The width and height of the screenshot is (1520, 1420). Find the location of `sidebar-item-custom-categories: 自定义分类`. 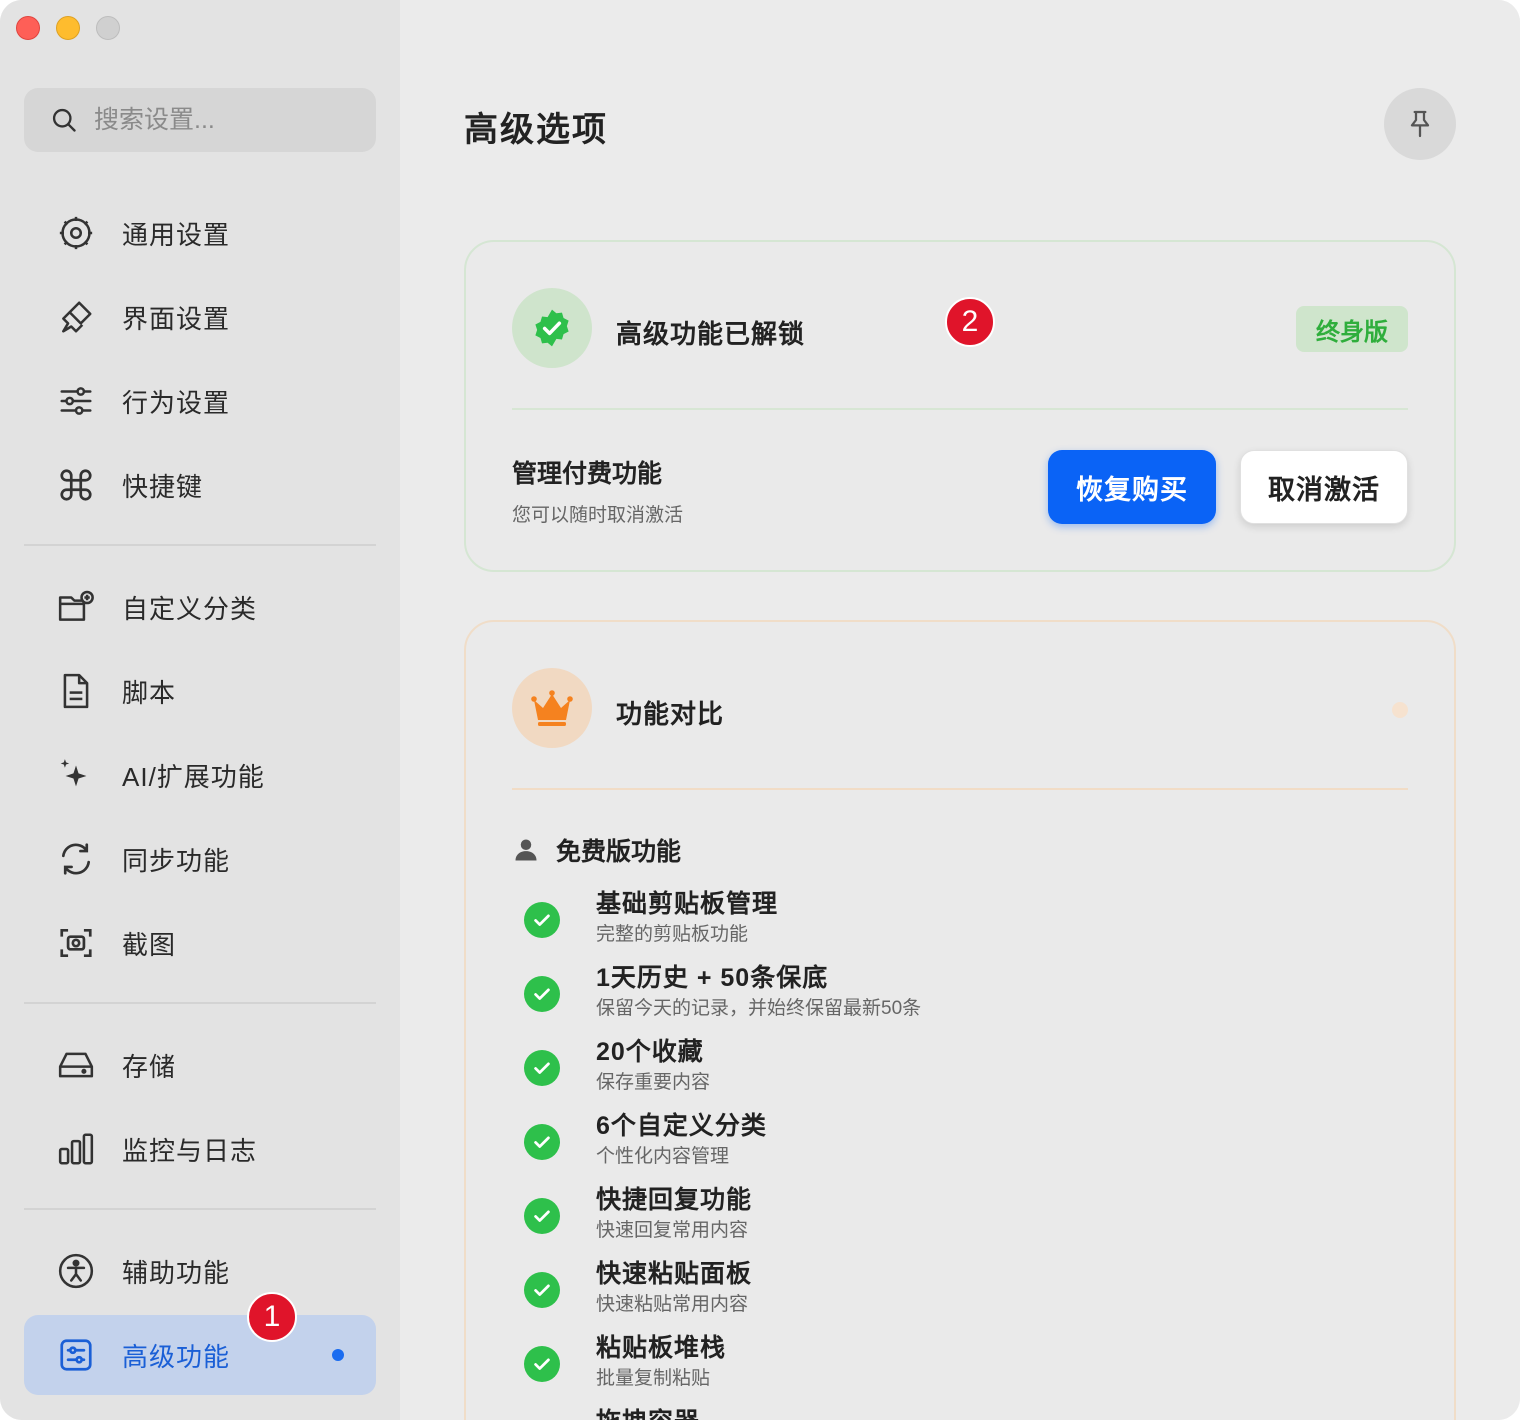

sidebar-item-custom-categories: 自定义分类 is located at coordinates (200, 607).